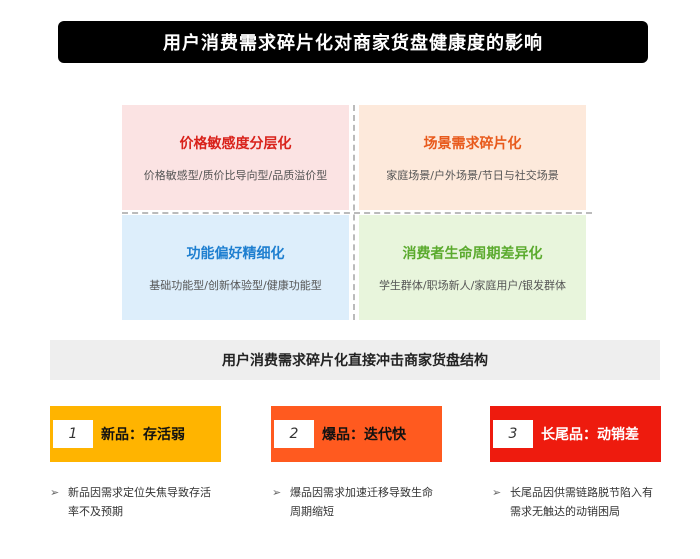  What do you see at coordinates (513, 434) in the screenshot?
I see `impact-number: 3` at bounding box center [513, 434].